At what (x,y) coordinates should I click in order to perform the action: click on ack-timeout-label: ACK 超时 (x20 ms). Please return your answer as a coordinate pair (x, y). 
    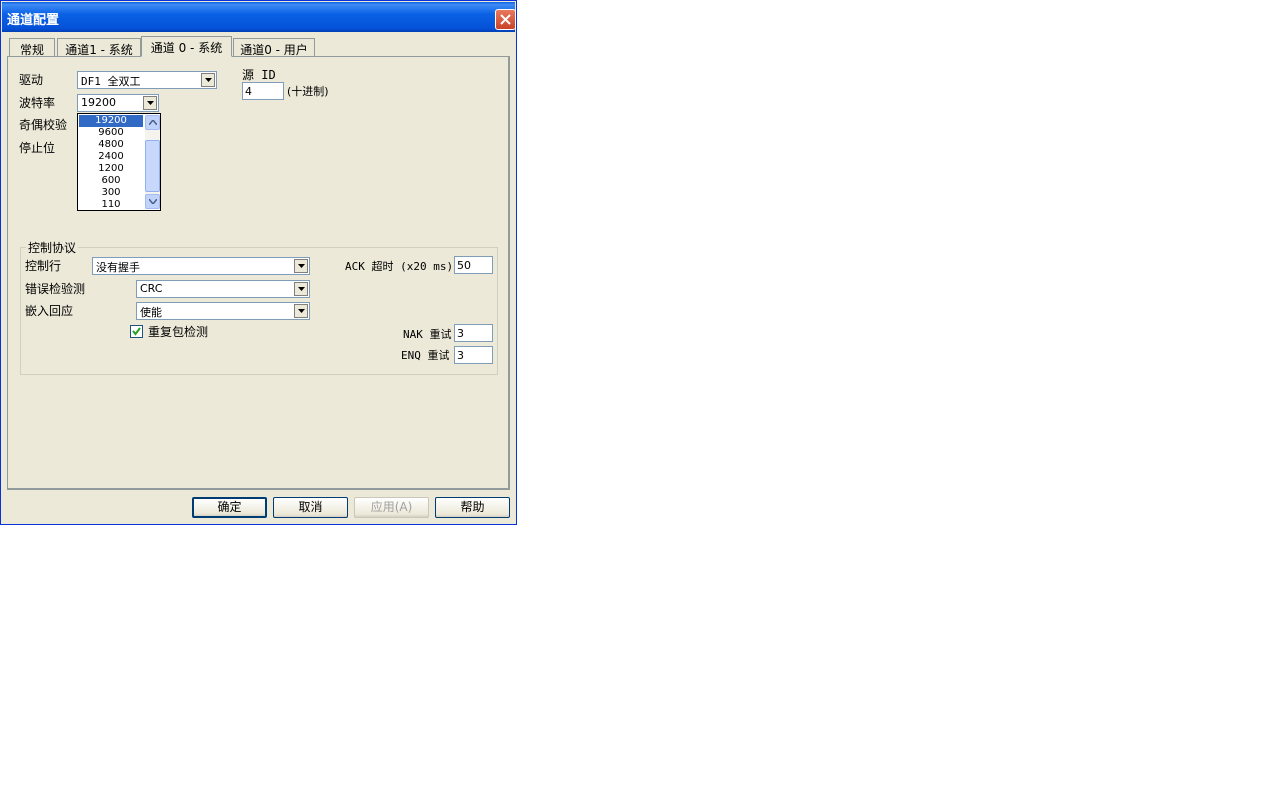
    Looking at the image, I should click on (399, 266).